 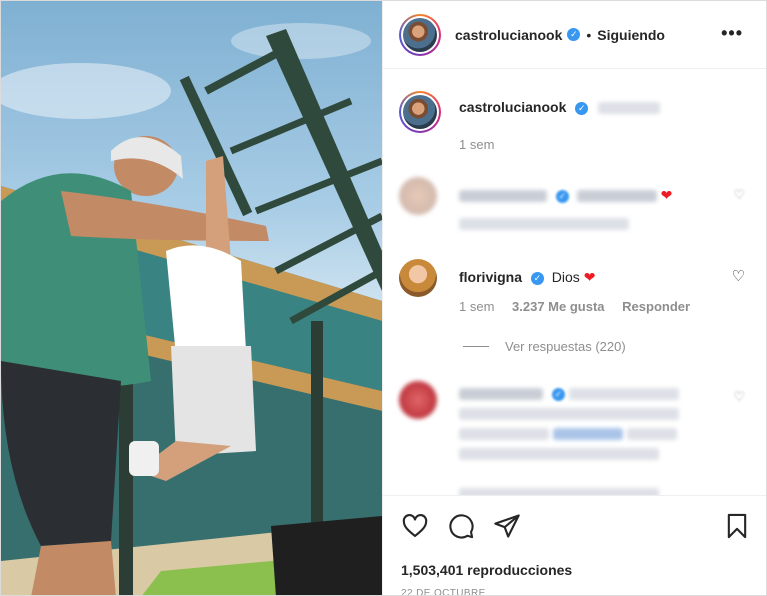 I want to click on view-replies-button: Ver respuestas (220), so click(x=544, y=346).